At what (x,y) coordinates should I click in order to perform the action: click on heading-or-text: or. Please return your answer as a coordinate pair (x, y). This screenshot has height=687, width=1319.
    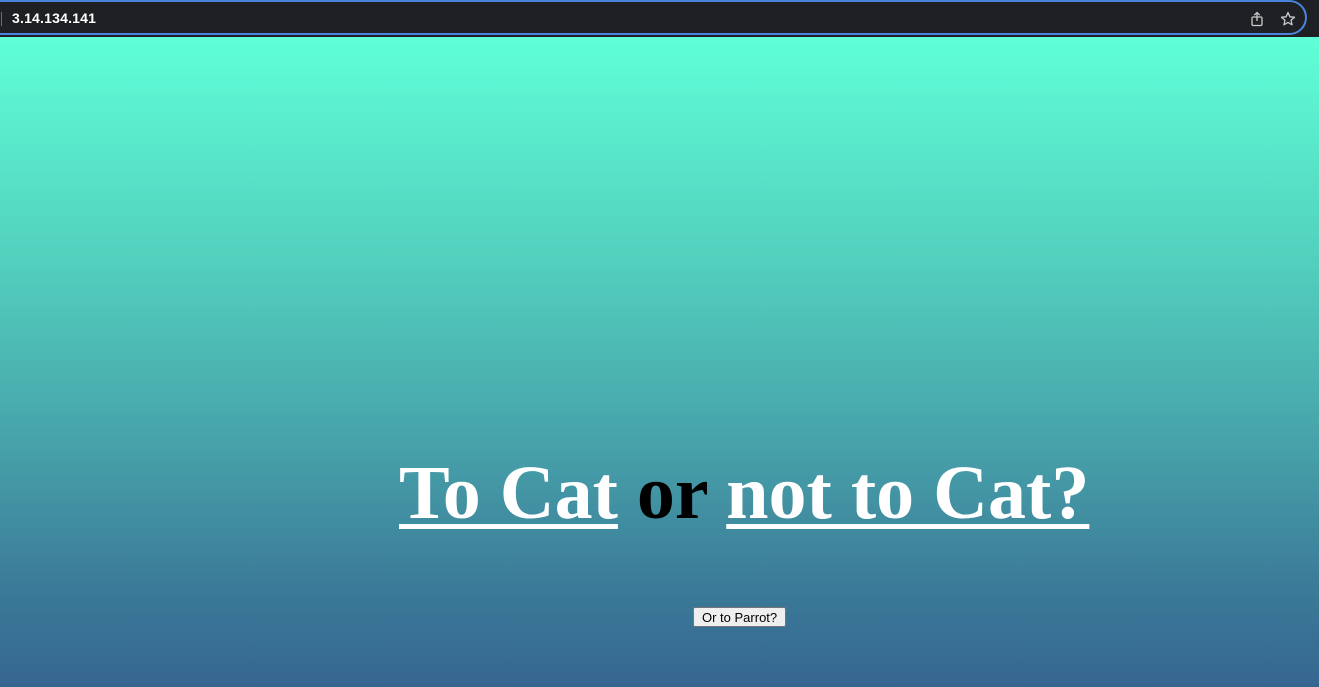
    Looking at the image, I should click on (672, 493).